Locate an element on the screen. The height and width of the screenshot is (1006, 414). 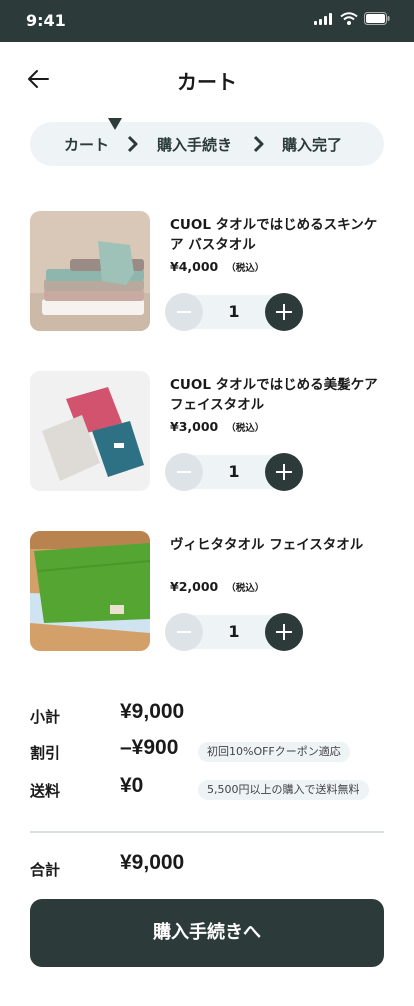
product-name: ヴィヒタタオル フェイスタオル is located at coordinates (277, 545).